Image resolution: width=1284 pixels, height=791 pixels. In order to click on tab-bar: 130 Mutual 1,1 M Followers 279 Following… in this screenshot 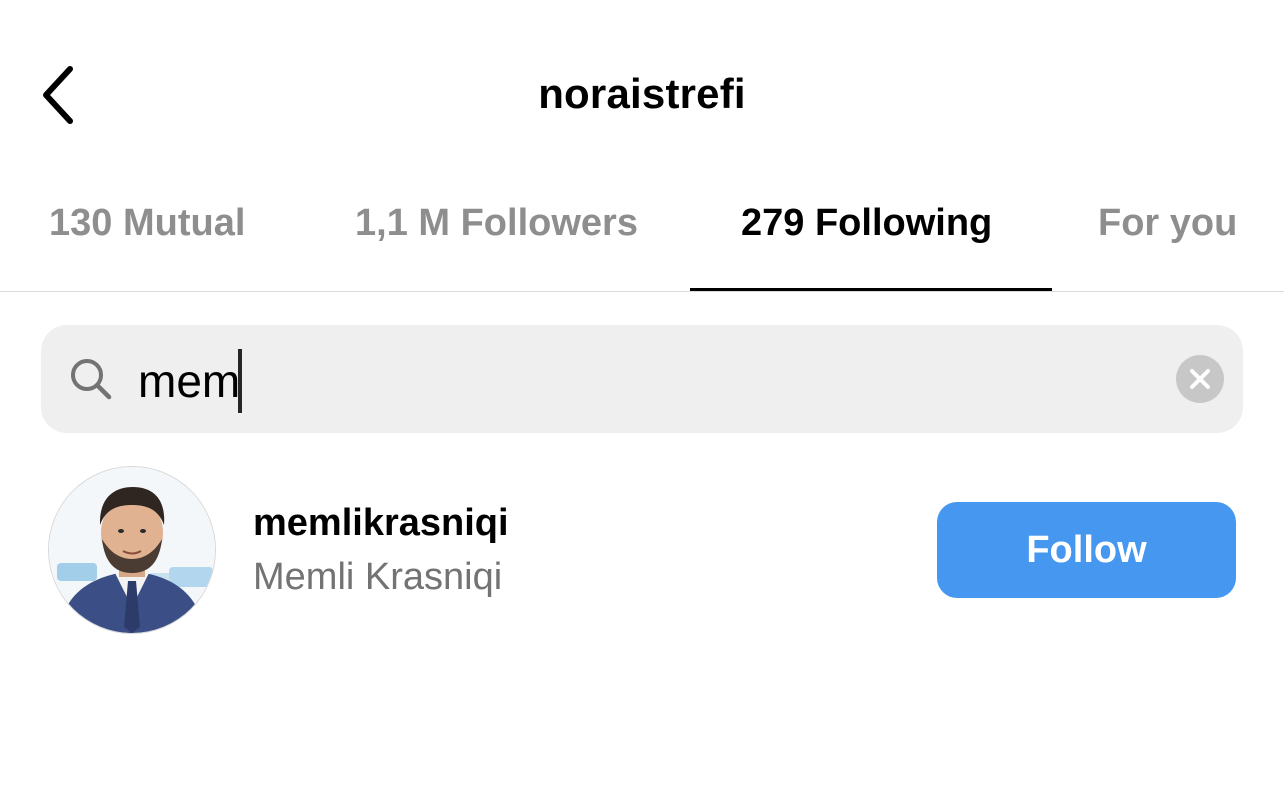, I will do `click(642, 240)`.